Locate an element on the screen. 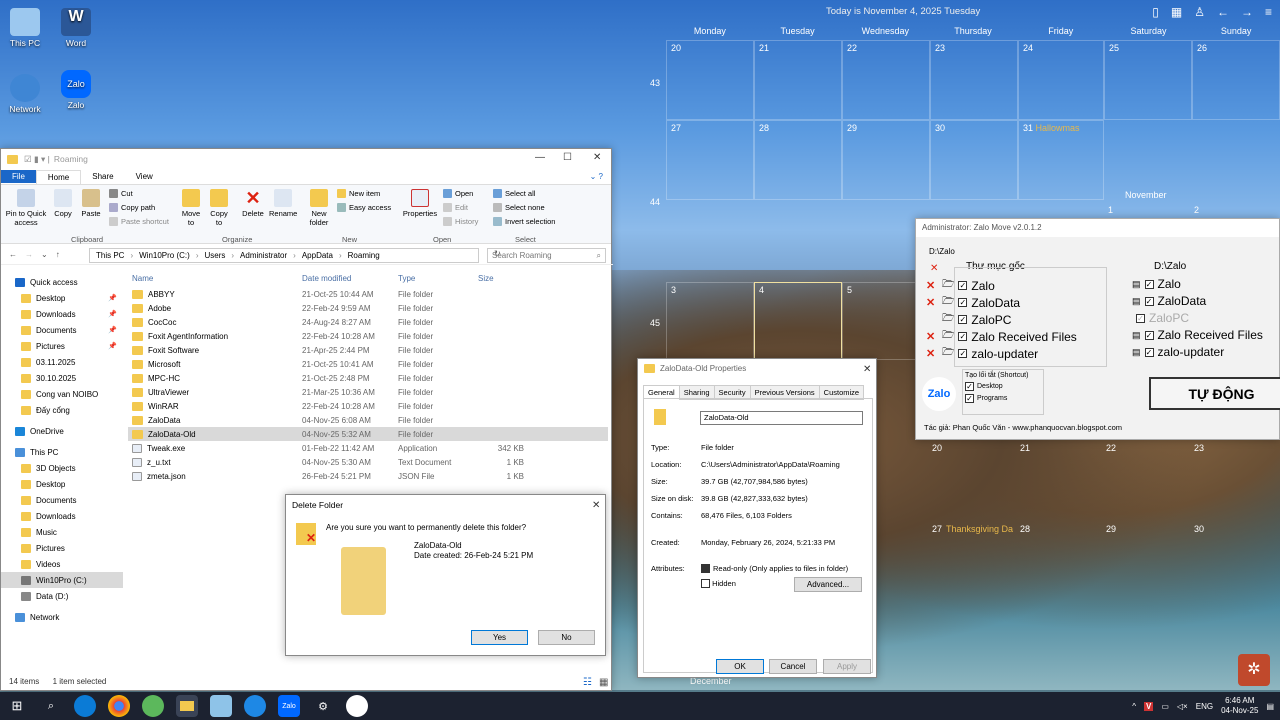 The image size is (1280, 720). tab-file: File is located at coordinates (18, 176).